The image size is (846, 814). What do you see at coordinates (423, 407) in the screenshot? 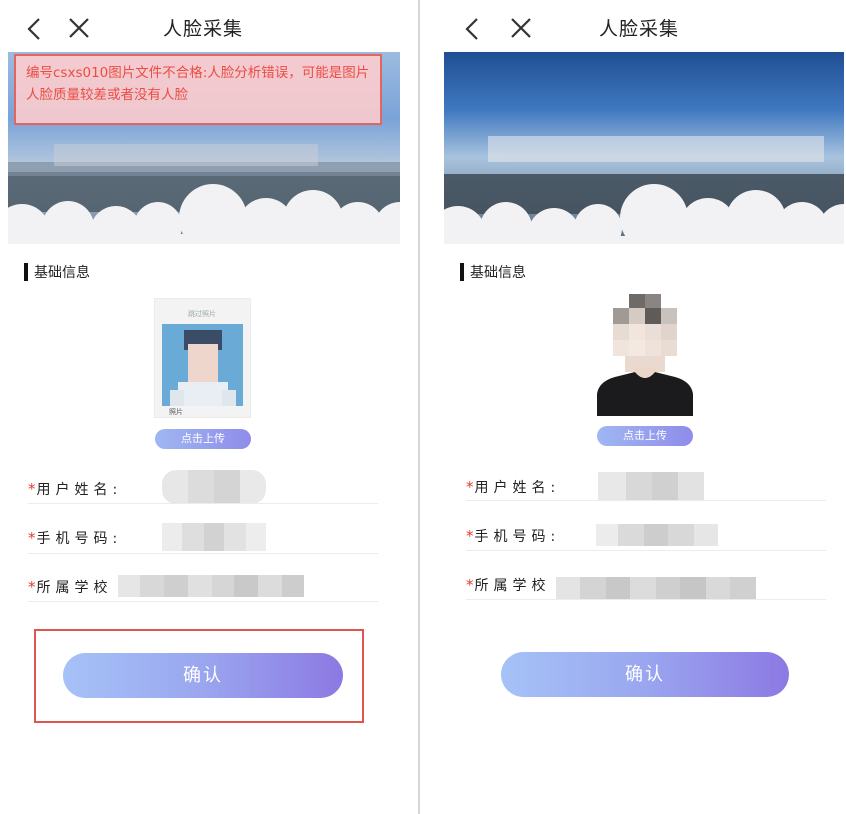
I see `screen-gap` at bounding box center [423, 407].